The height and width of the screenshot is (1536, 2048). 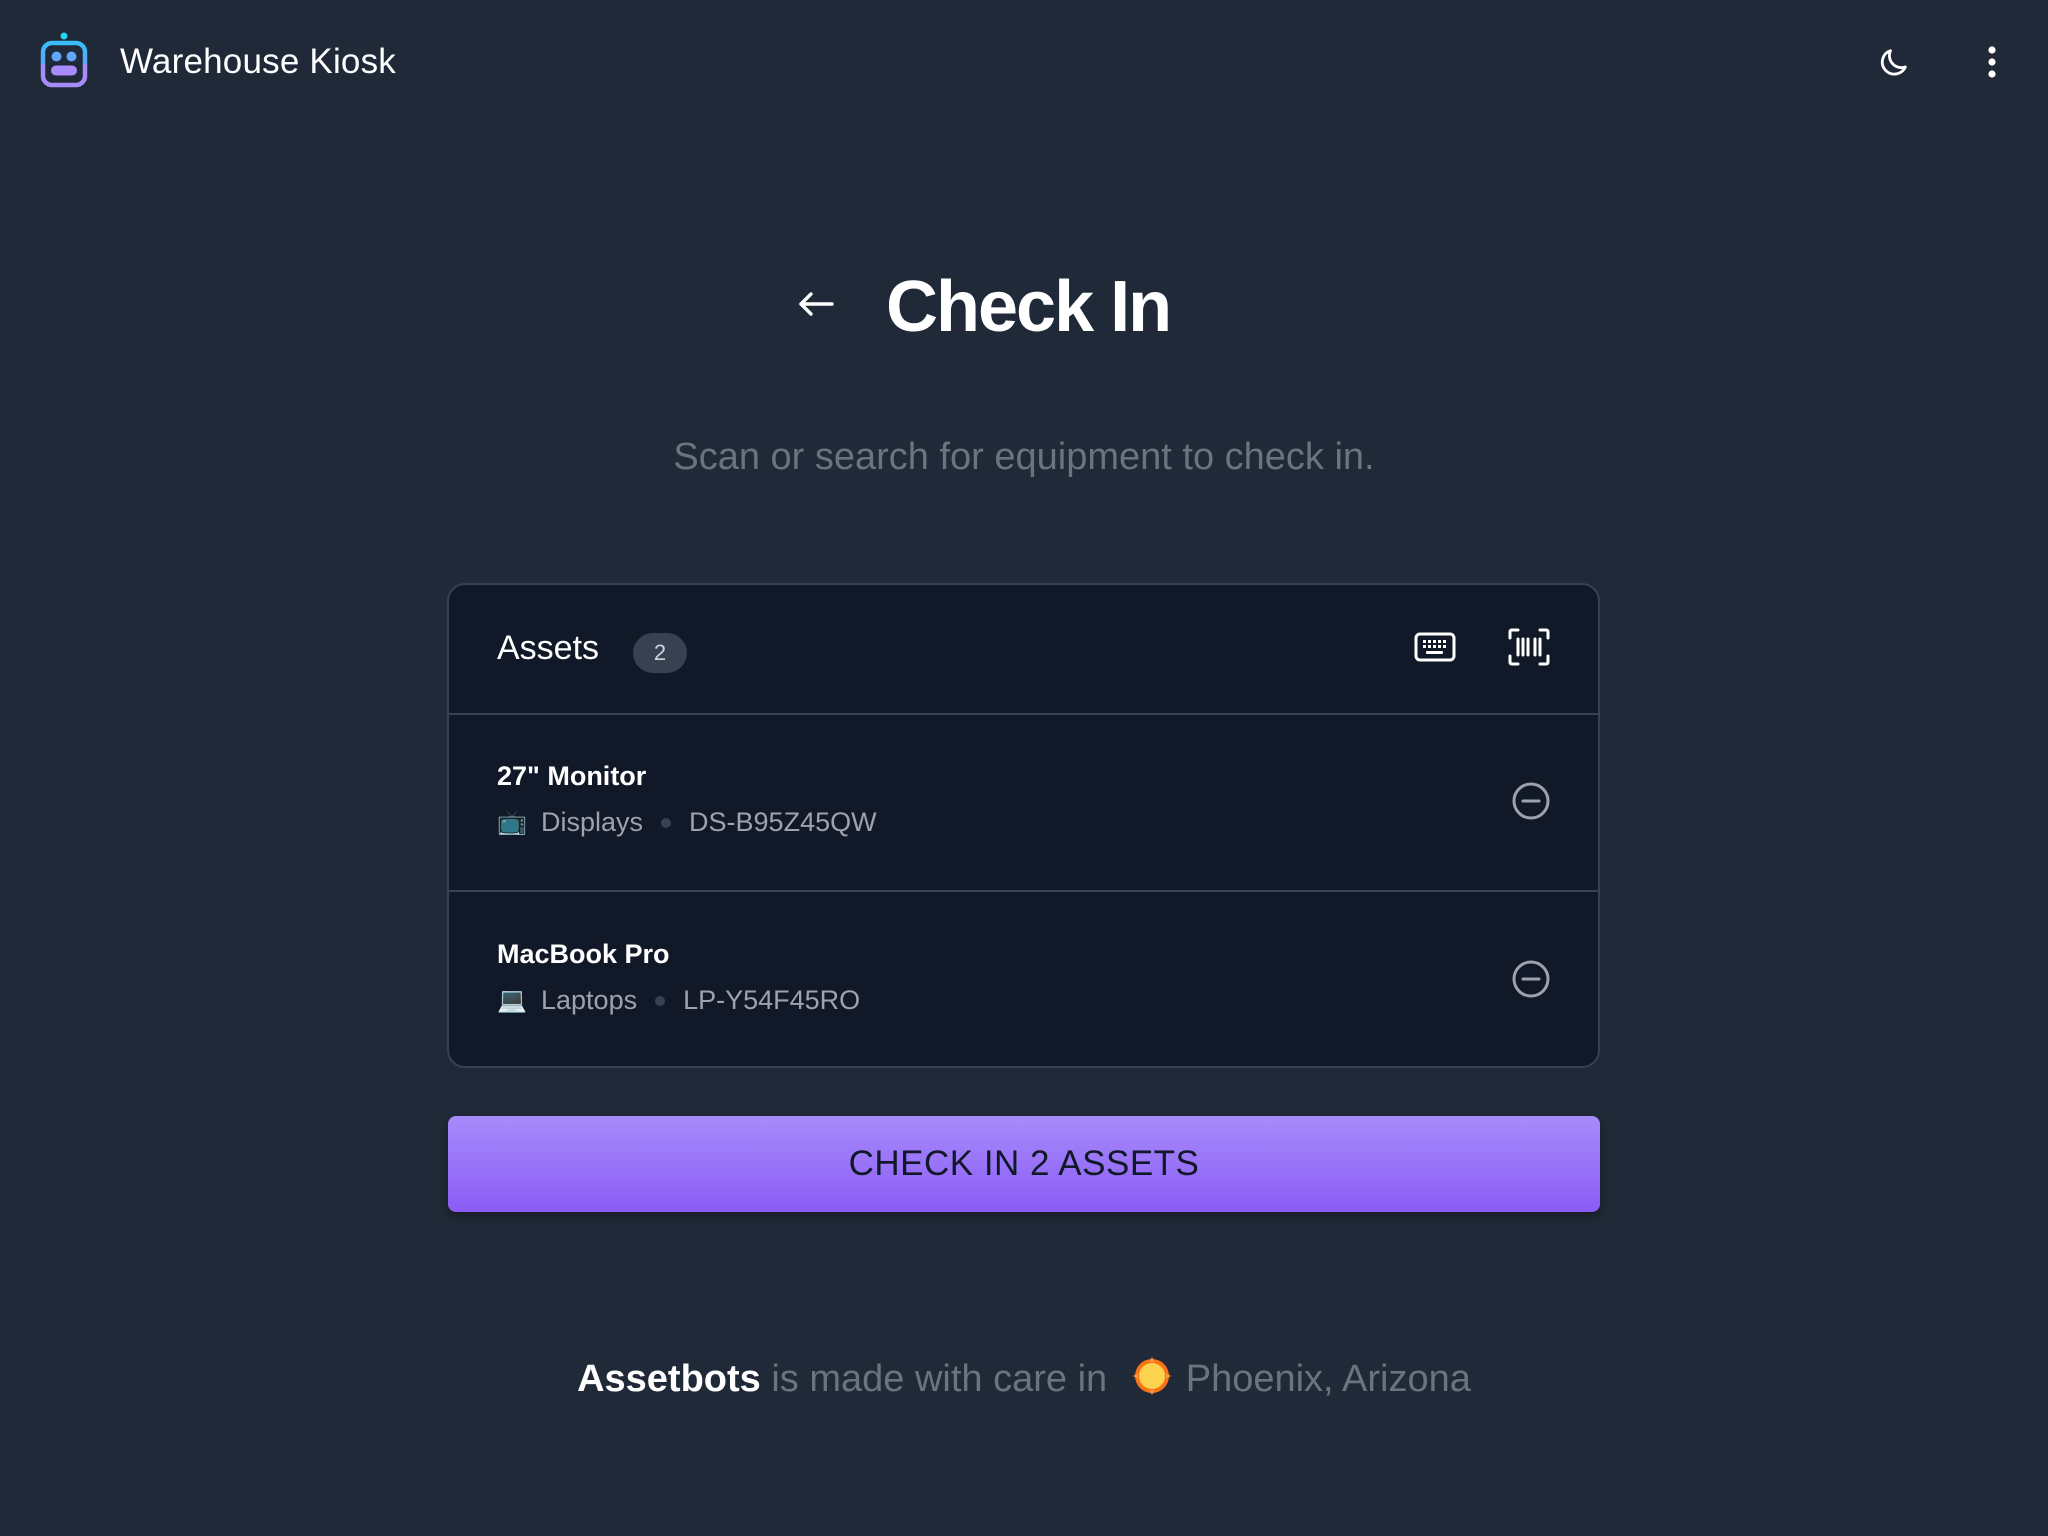 I want to click on back-button, so click(x=816, y=306).